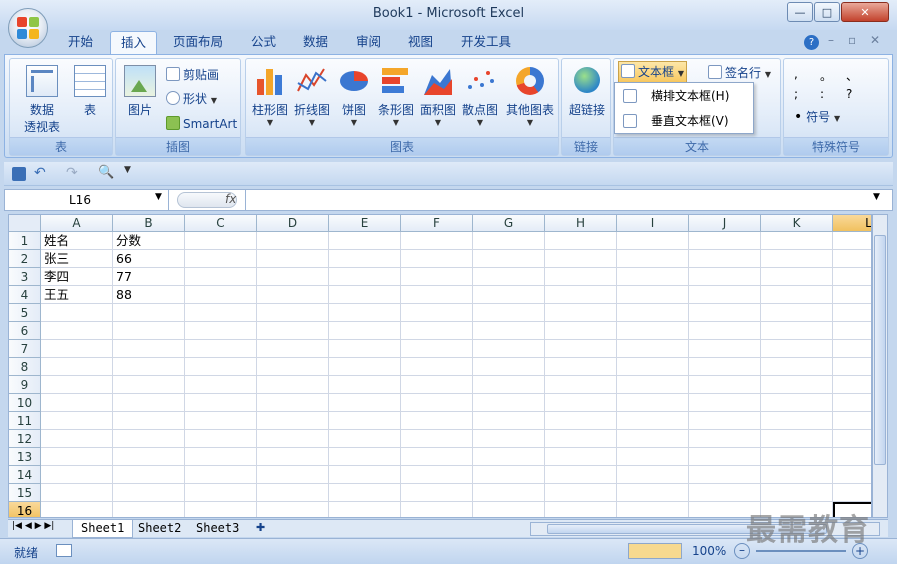  What do you see at coordinates (77, 259) in the screenshot?
I see `cell: 张三` at bounding box center [77, 259].